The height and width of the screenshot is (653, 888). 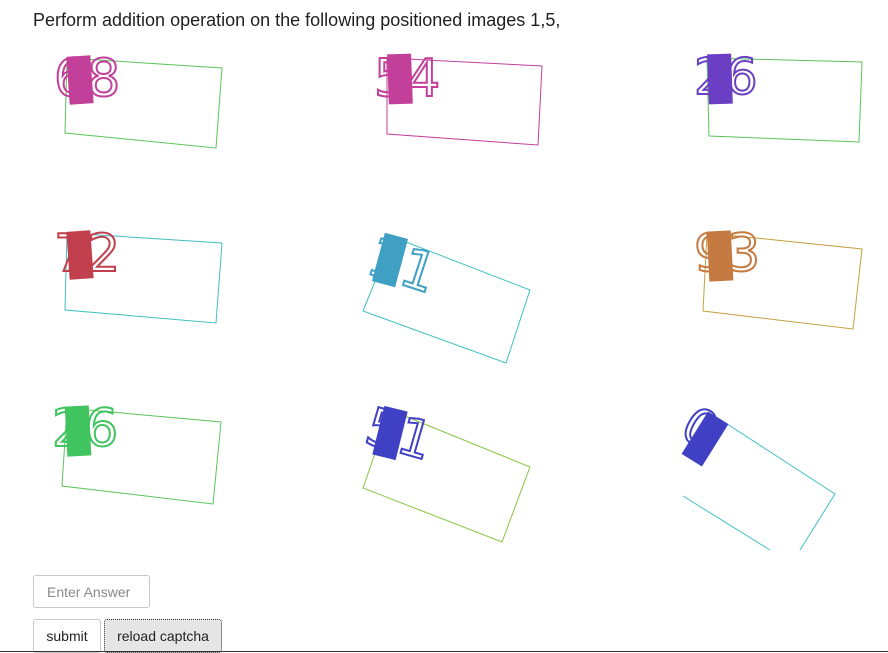 What do you see at coordinates (780, 280) in the screenshot?
I see `captcha-image-6: 93` at bounding box center [780, 280].